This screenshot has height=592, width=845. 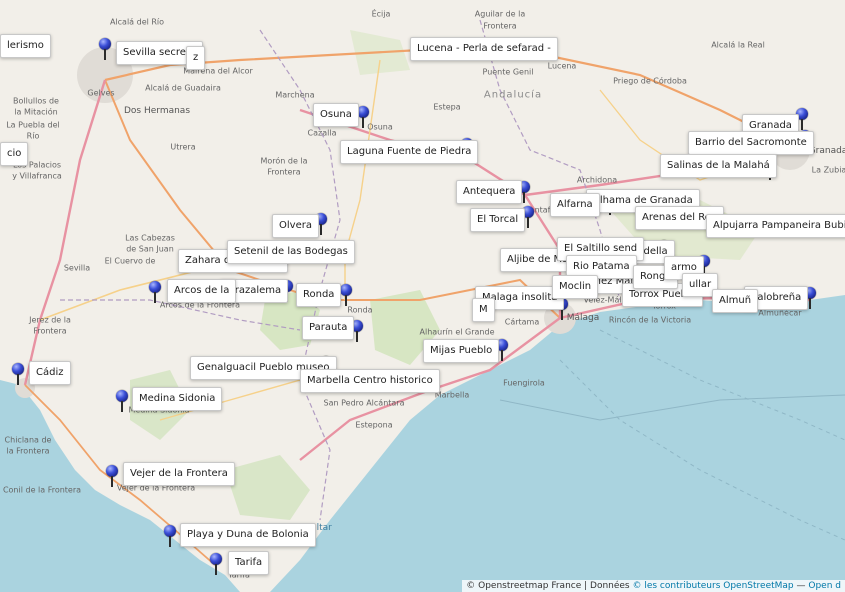 What do you see at coordinates (484, 49) in the screenshot?
I see `marker-label: Lucena - Perla de sefarad -` at bounding box center [484, 49].